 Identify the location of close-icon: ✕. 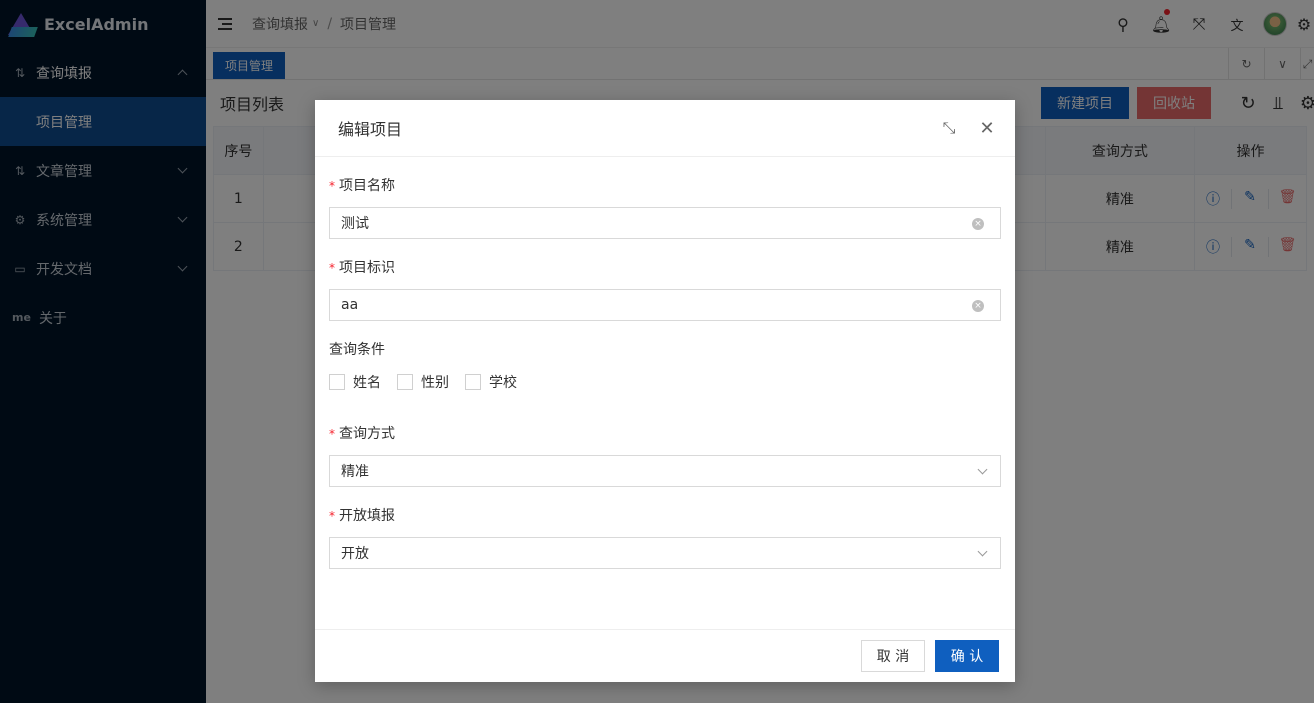
(987, 128).